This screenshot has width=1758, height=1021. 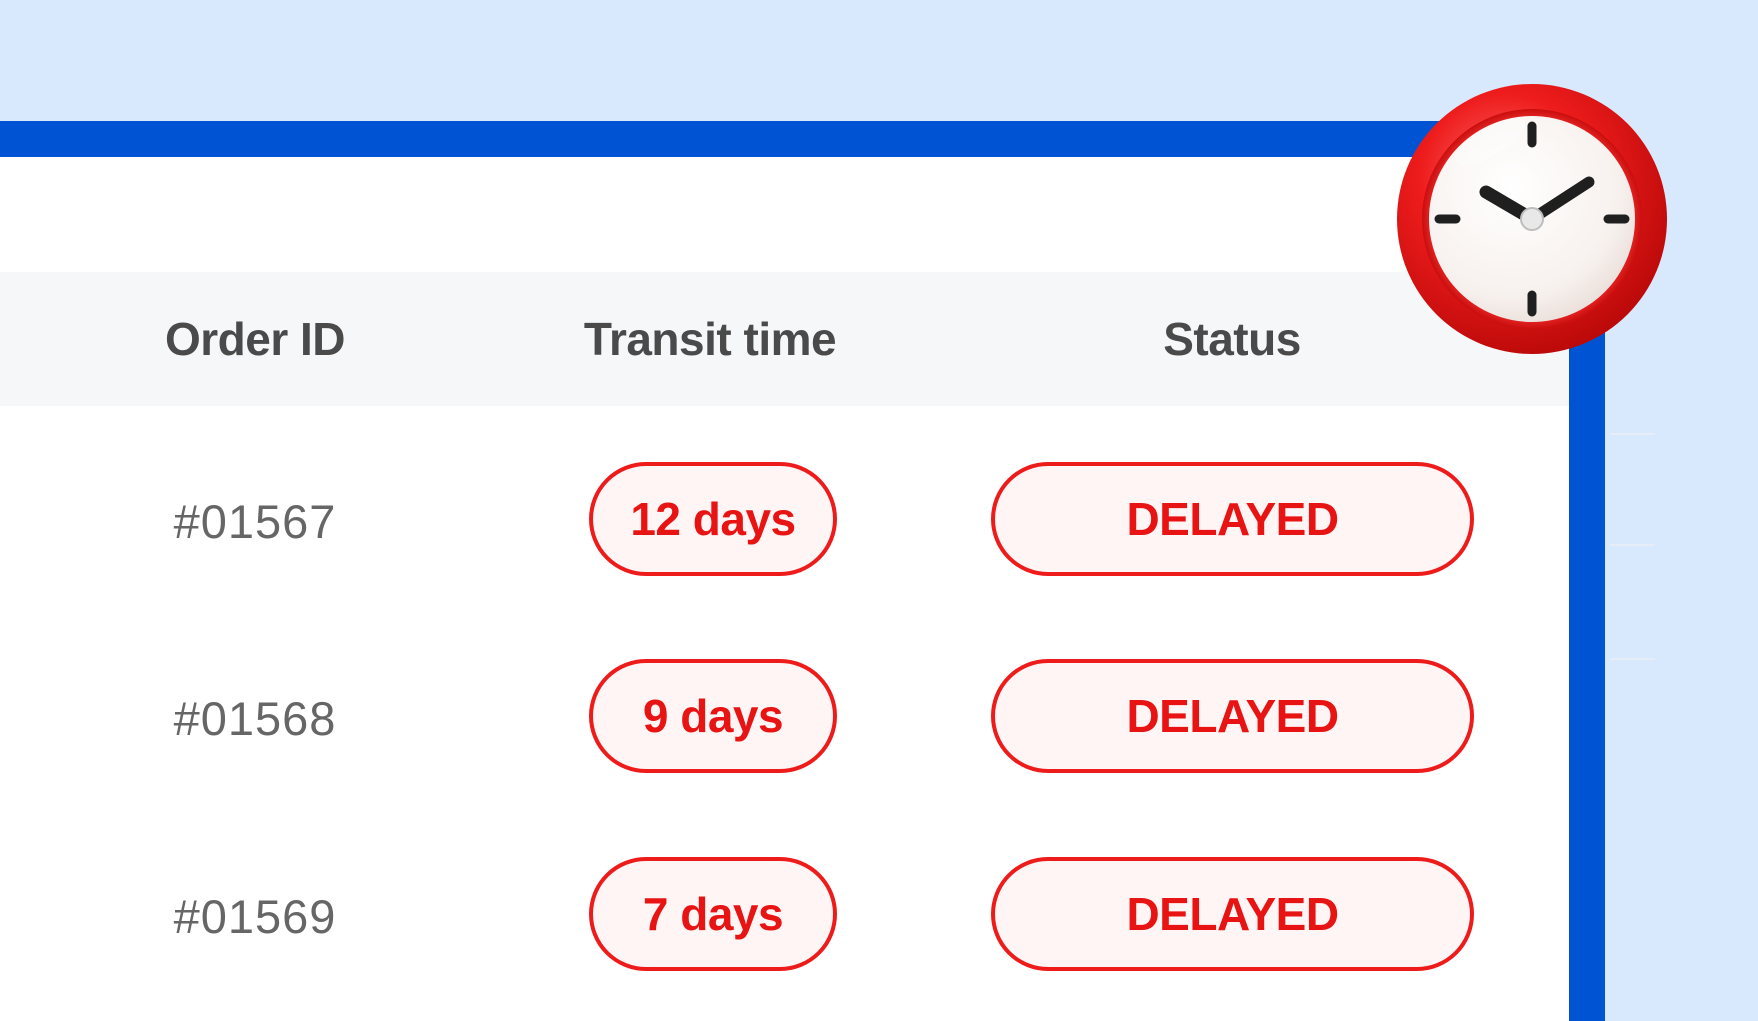 I want to click on transit-time-badge: 7 days, so click(x=713, y=914).